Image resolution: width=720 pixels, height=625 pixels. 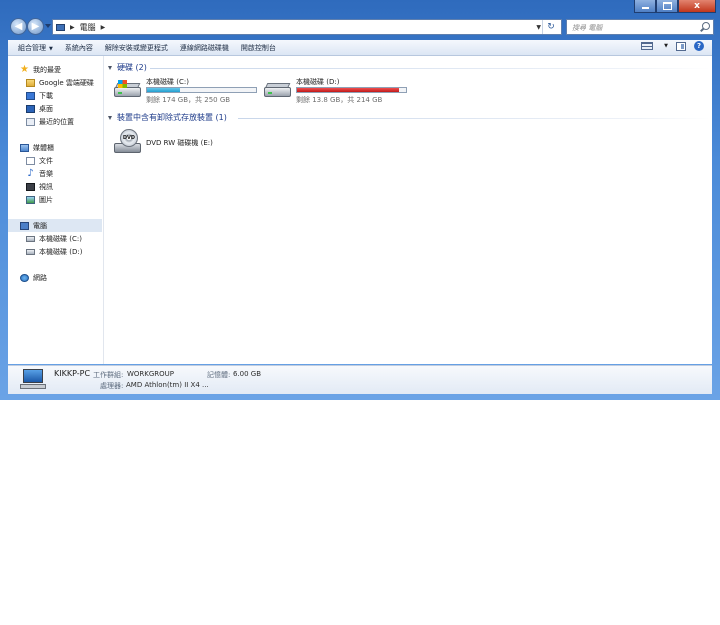 I want to click on search-icon, so click(x=706, y=26).